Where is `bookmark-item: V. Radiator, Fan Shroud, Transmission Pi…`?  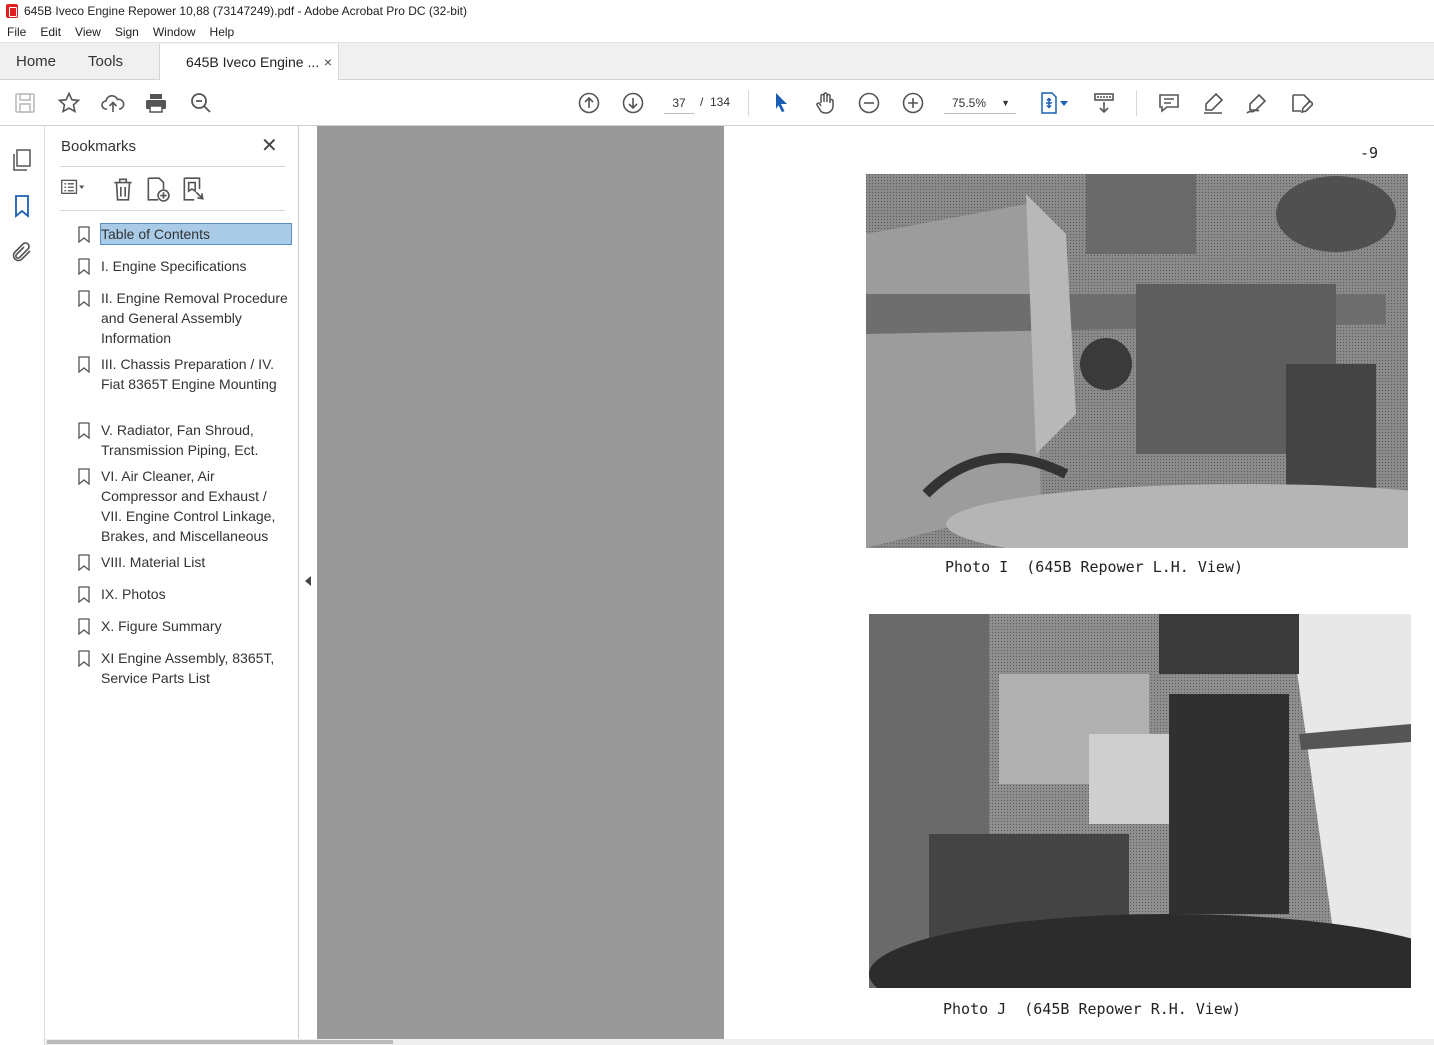 bookmark-item: V. Radiator, Fan Shroud, Transmission Pi… is located at coordinates (185, 440).